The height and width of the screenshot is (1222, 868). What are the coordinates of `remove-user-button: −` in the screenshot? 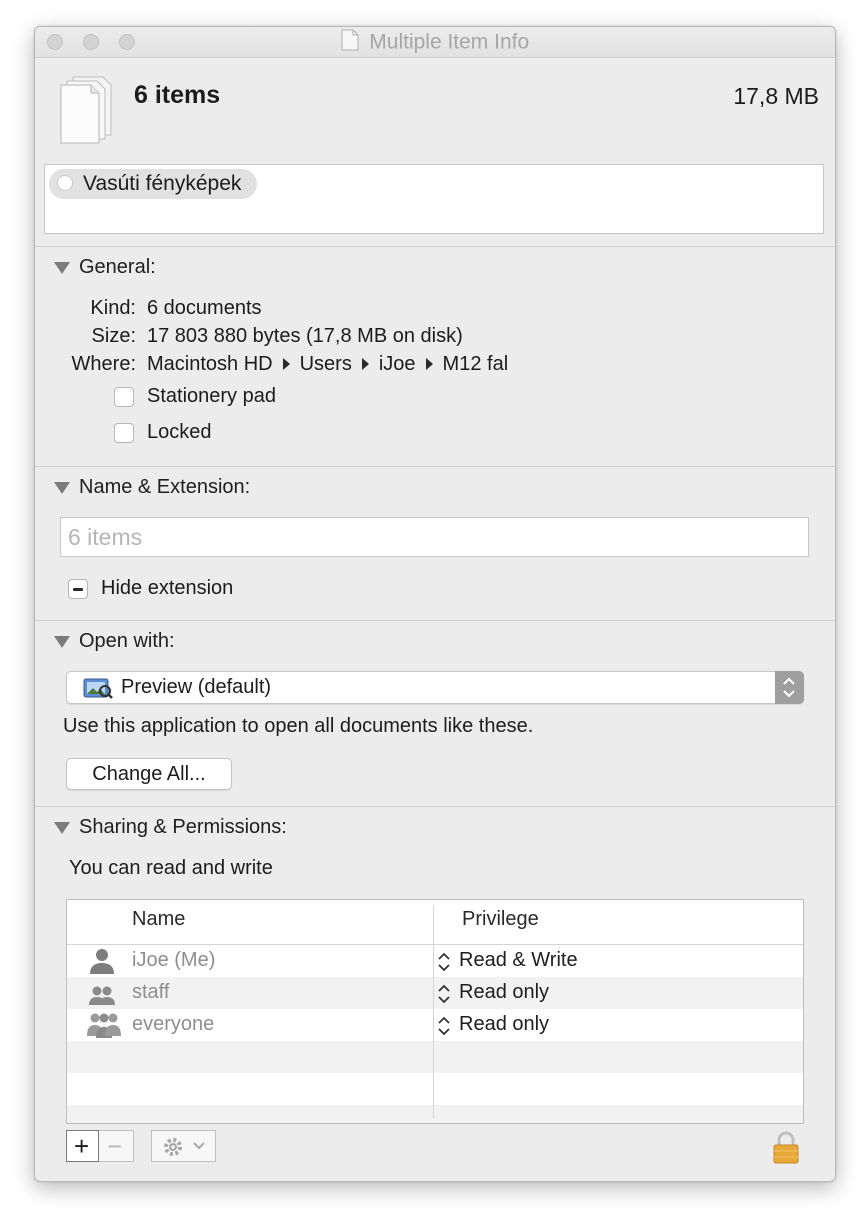 It's located at (116, 1146).